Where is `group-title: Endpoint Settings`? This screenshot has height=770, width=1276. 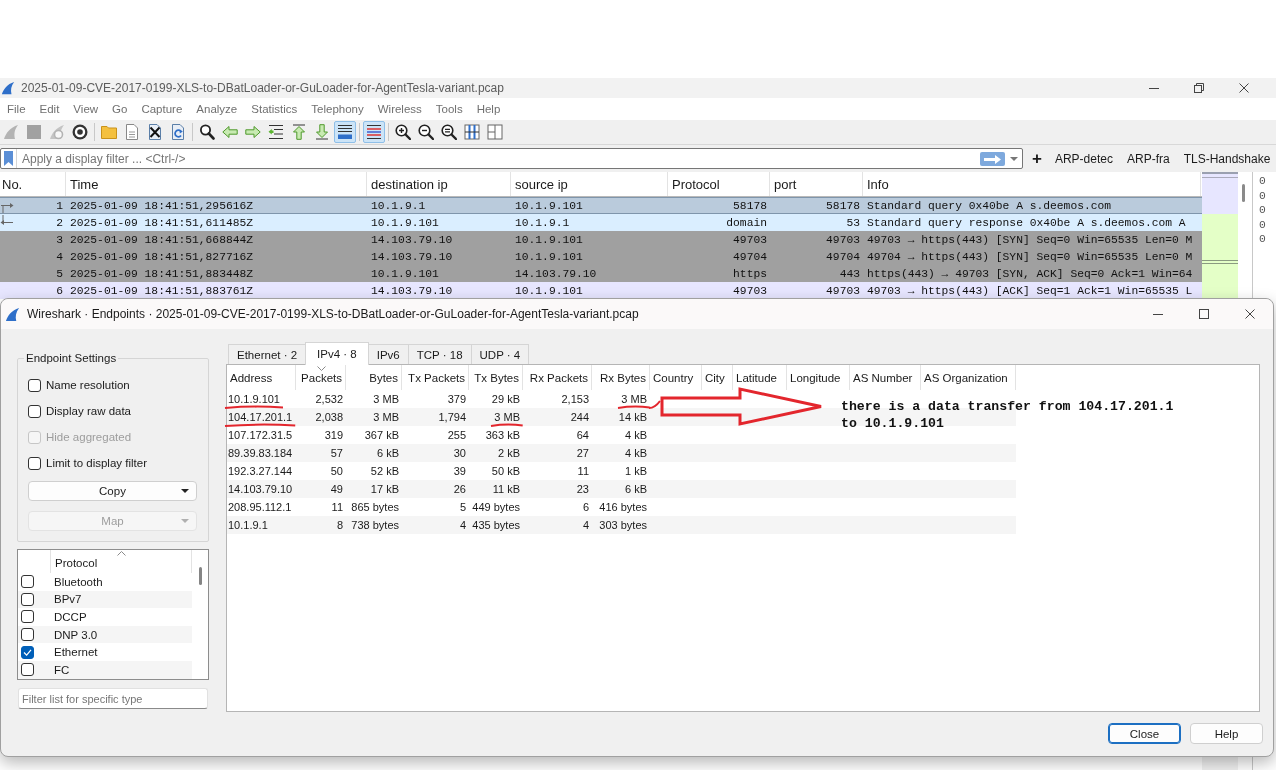
group-title: Endpoint Settings is located at coordinates (71, 358).